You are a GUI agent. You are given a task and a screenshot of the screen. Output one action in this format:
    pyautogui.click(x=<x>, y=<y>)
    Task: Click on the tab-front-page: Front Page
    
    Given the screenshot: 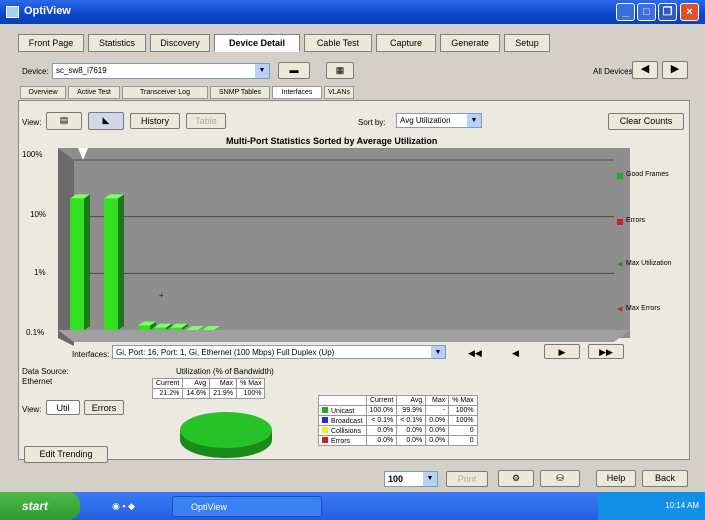 What is the action you would take?
    pyautogui.click(x=51, y=43)
    